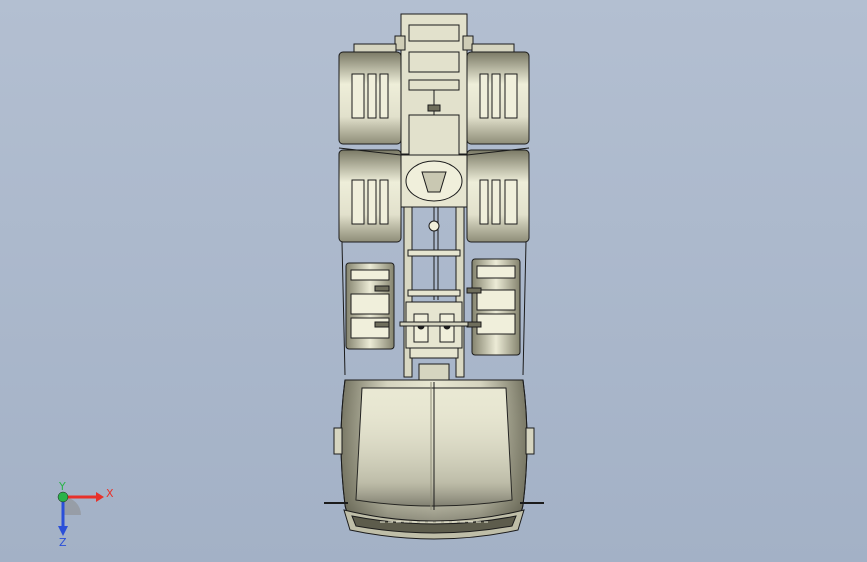 This screenshot has width=867, height=562. I want to click on cab, so click(434, 451).